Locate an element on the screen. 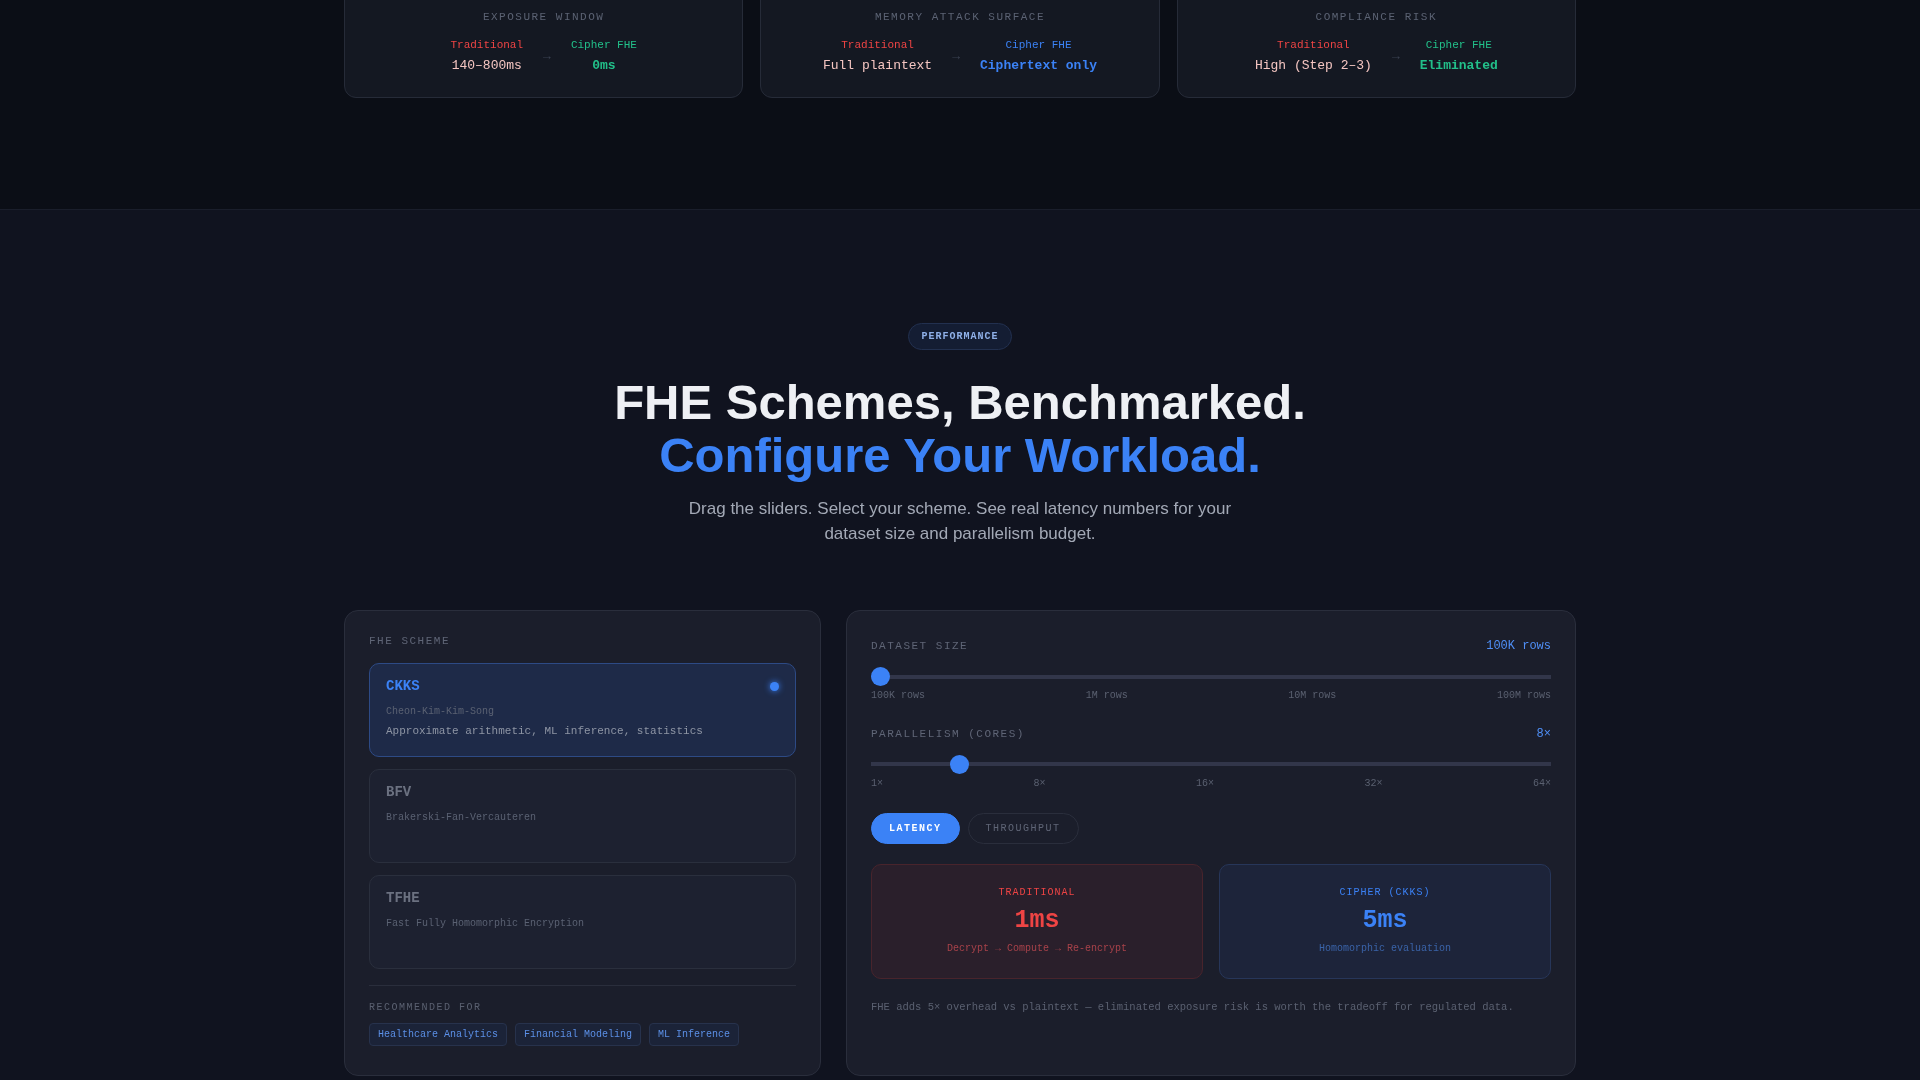 The image size is (1920, 1080). tick-label: 10M rows is located at coordinates (1312, 695).